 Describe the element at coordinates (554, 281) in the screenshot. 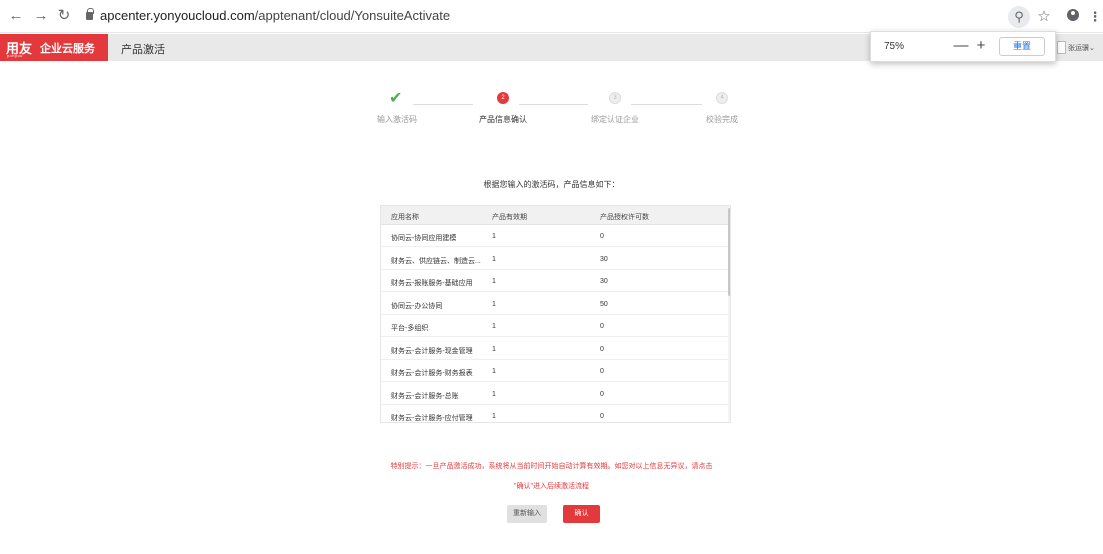

I see `table-row: 财务云-报账服务-基础应用 1 30` at that location.